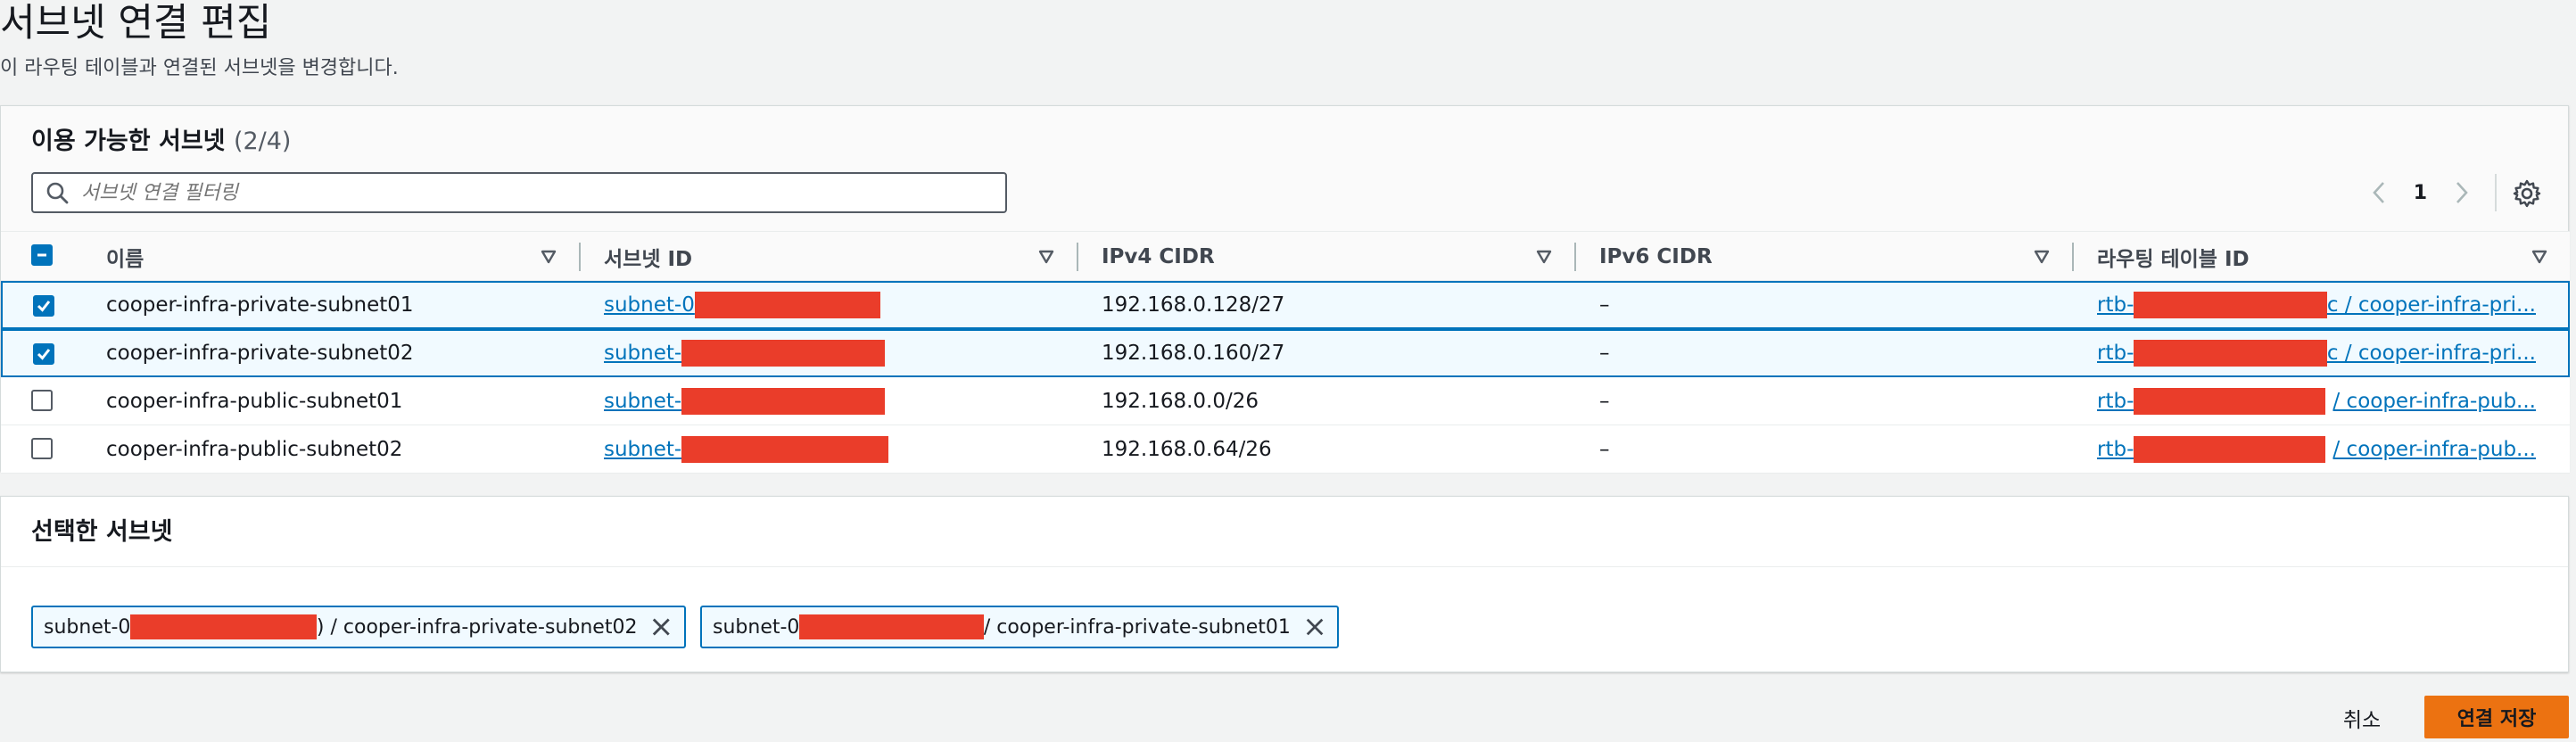  I want to click on ipv4-cidr: 192.168.0.160/27, so click(1193, 354).